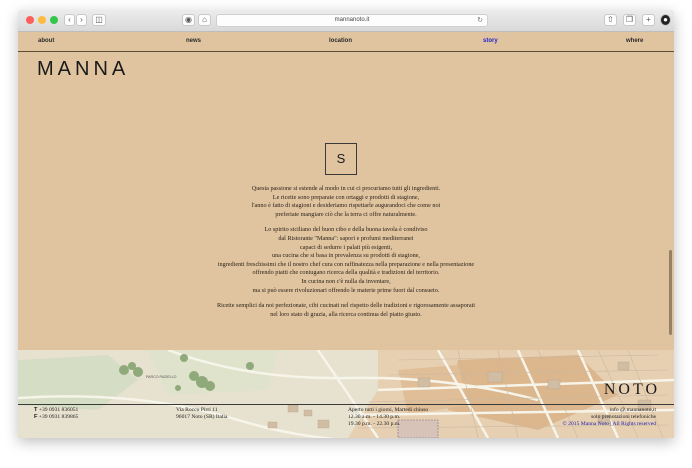  I want to click on map-city-label: NOTO, so click(631, 389).